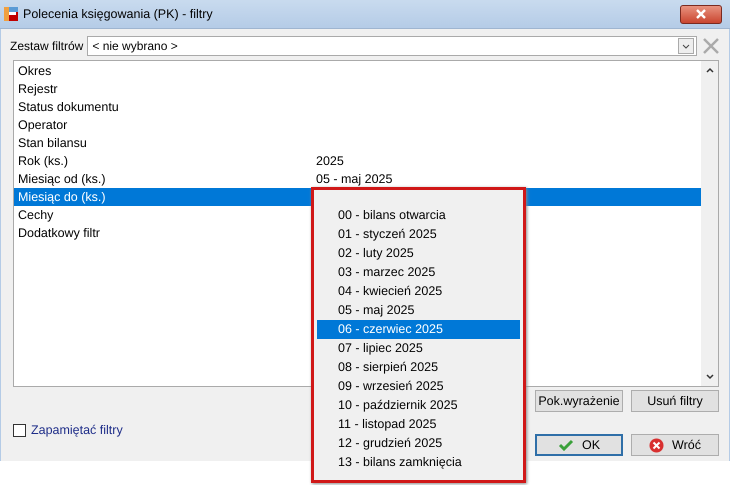 The width and height of the screenshot is (730, 485). I want to click on window-title: Polecenia księgowania (PK) - filtry, so click(118, 14).